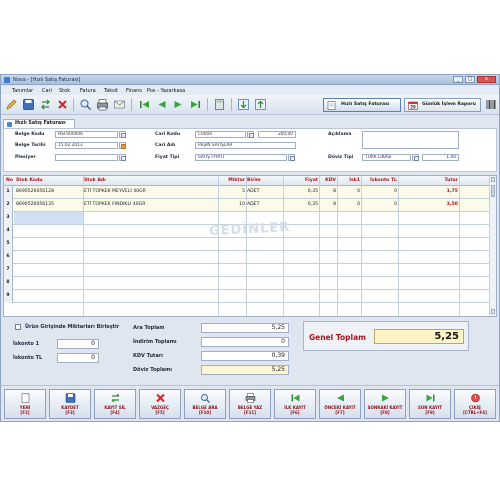 The height and width of the screenshot is (500, 500). What do you see at coordinates (88, 91) in the screenshot?
I see `menu-fatura: Fatura` at bounding box center [88, 91].